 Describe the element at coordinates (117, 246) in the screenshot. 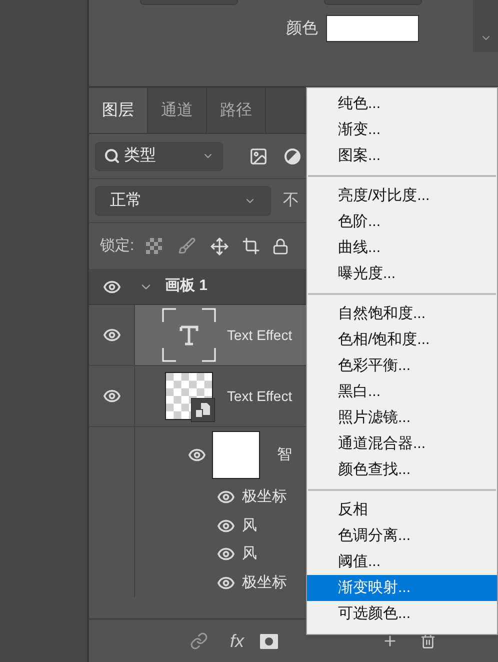

I see `lock-label: 锁定:` at that location.